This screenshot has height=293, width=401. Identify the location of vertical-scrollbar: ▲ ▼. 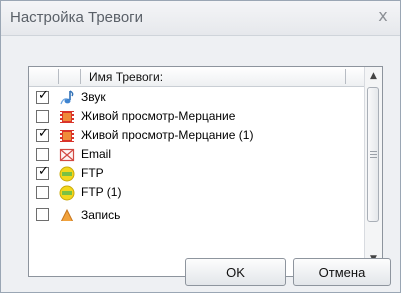
(373, 171).